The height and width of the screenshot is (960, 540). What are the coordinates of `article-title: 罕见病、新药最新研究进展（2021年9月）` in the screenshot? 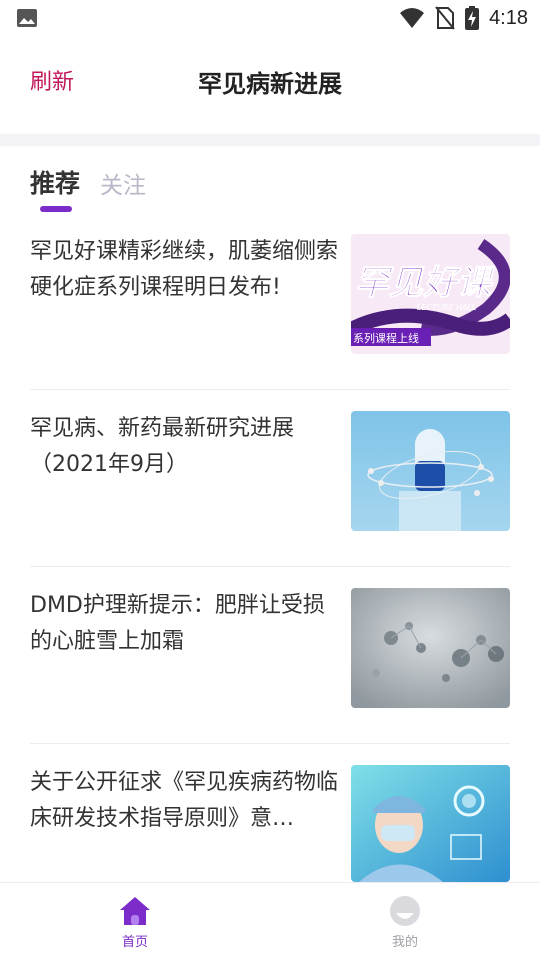 It's located at (162, 446).